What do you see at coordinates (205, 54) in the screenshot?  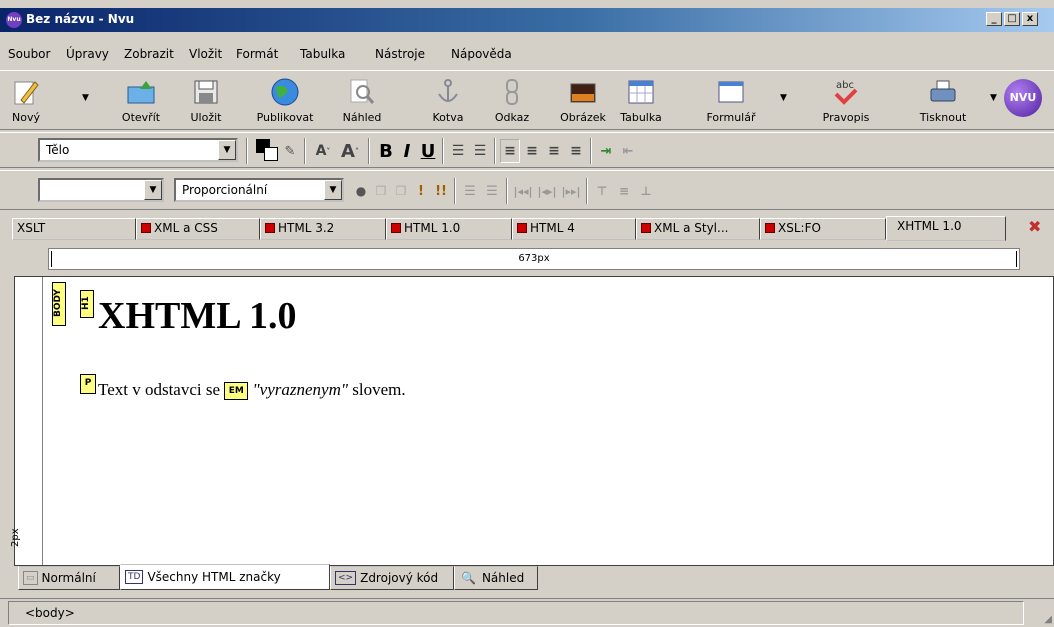 I see `menu-vlozit: Vložit` at bounding box center [205, 54].